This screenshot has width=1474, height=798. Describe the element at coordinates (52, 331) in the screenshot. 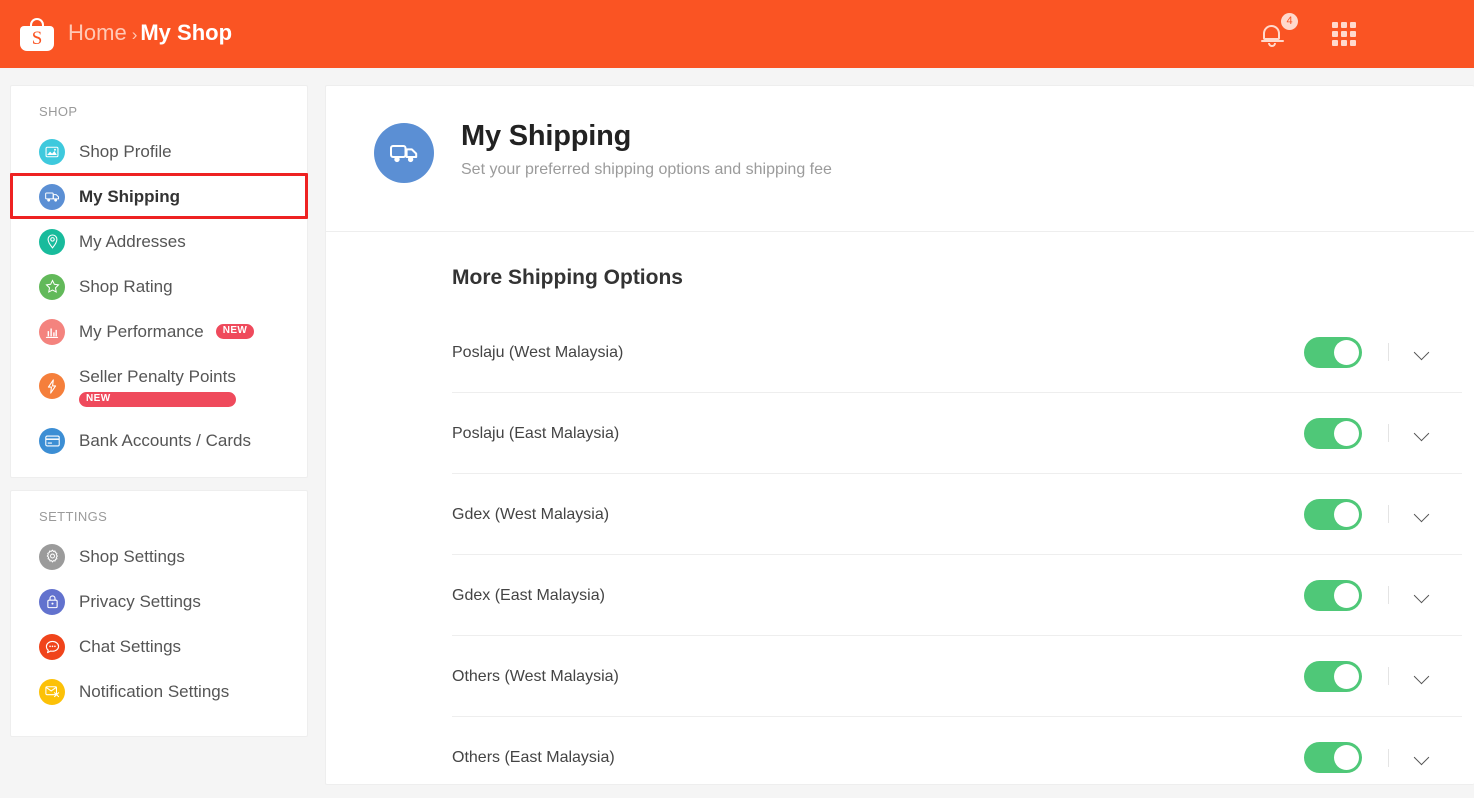

I see `bar-chart-icon` at that location.